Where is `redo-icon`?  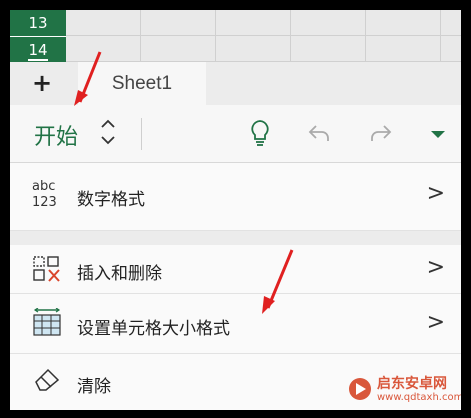
redo-icon is located at coordinates (380, 133).